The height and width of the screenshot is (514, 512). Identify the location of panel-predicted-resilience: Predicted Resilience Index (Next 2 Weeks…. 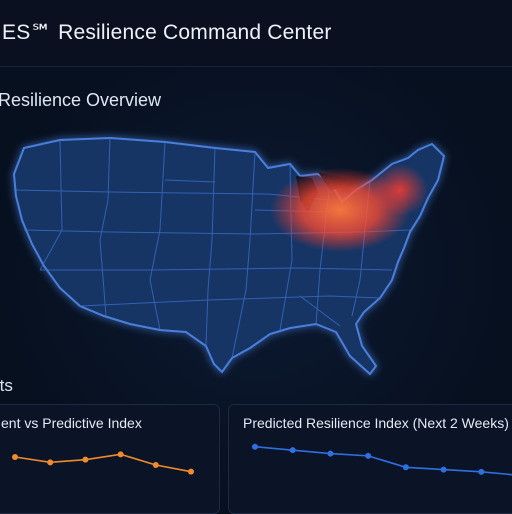
(370, 459).